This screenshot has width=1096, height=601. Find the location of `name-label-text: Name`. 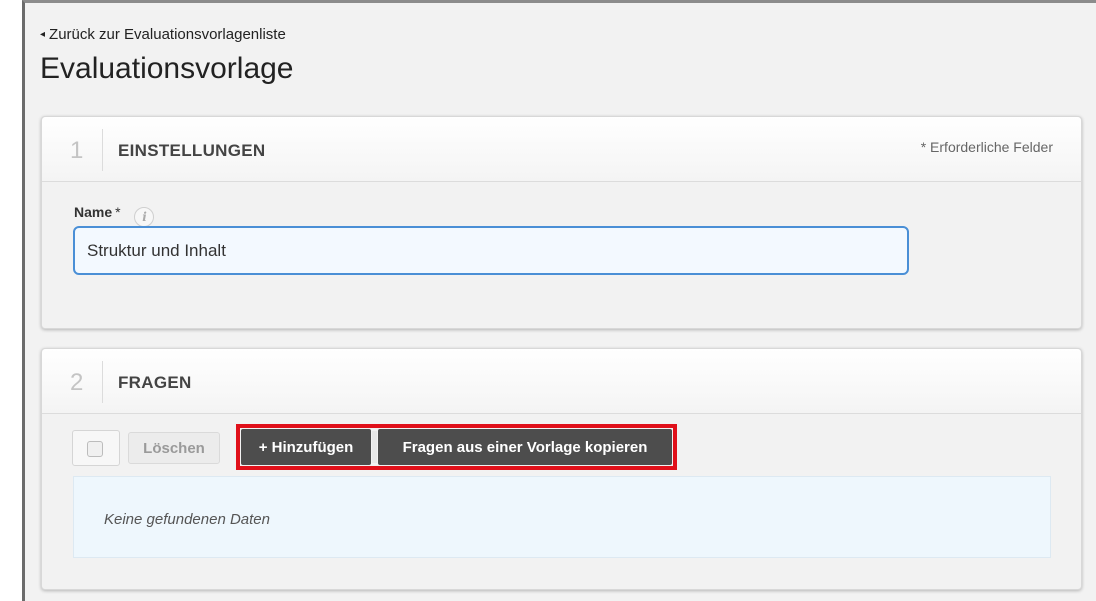

name-label-text: Name is located at coordinates (93, 212).